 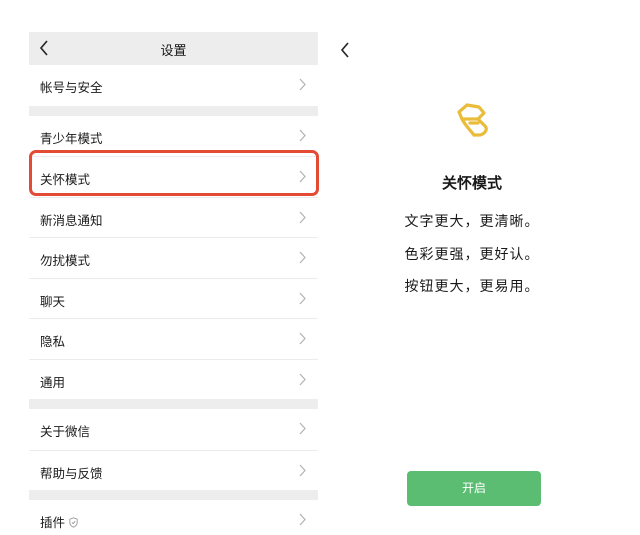 I want to click on enable-button: 开启, so click(x=474, y=488).